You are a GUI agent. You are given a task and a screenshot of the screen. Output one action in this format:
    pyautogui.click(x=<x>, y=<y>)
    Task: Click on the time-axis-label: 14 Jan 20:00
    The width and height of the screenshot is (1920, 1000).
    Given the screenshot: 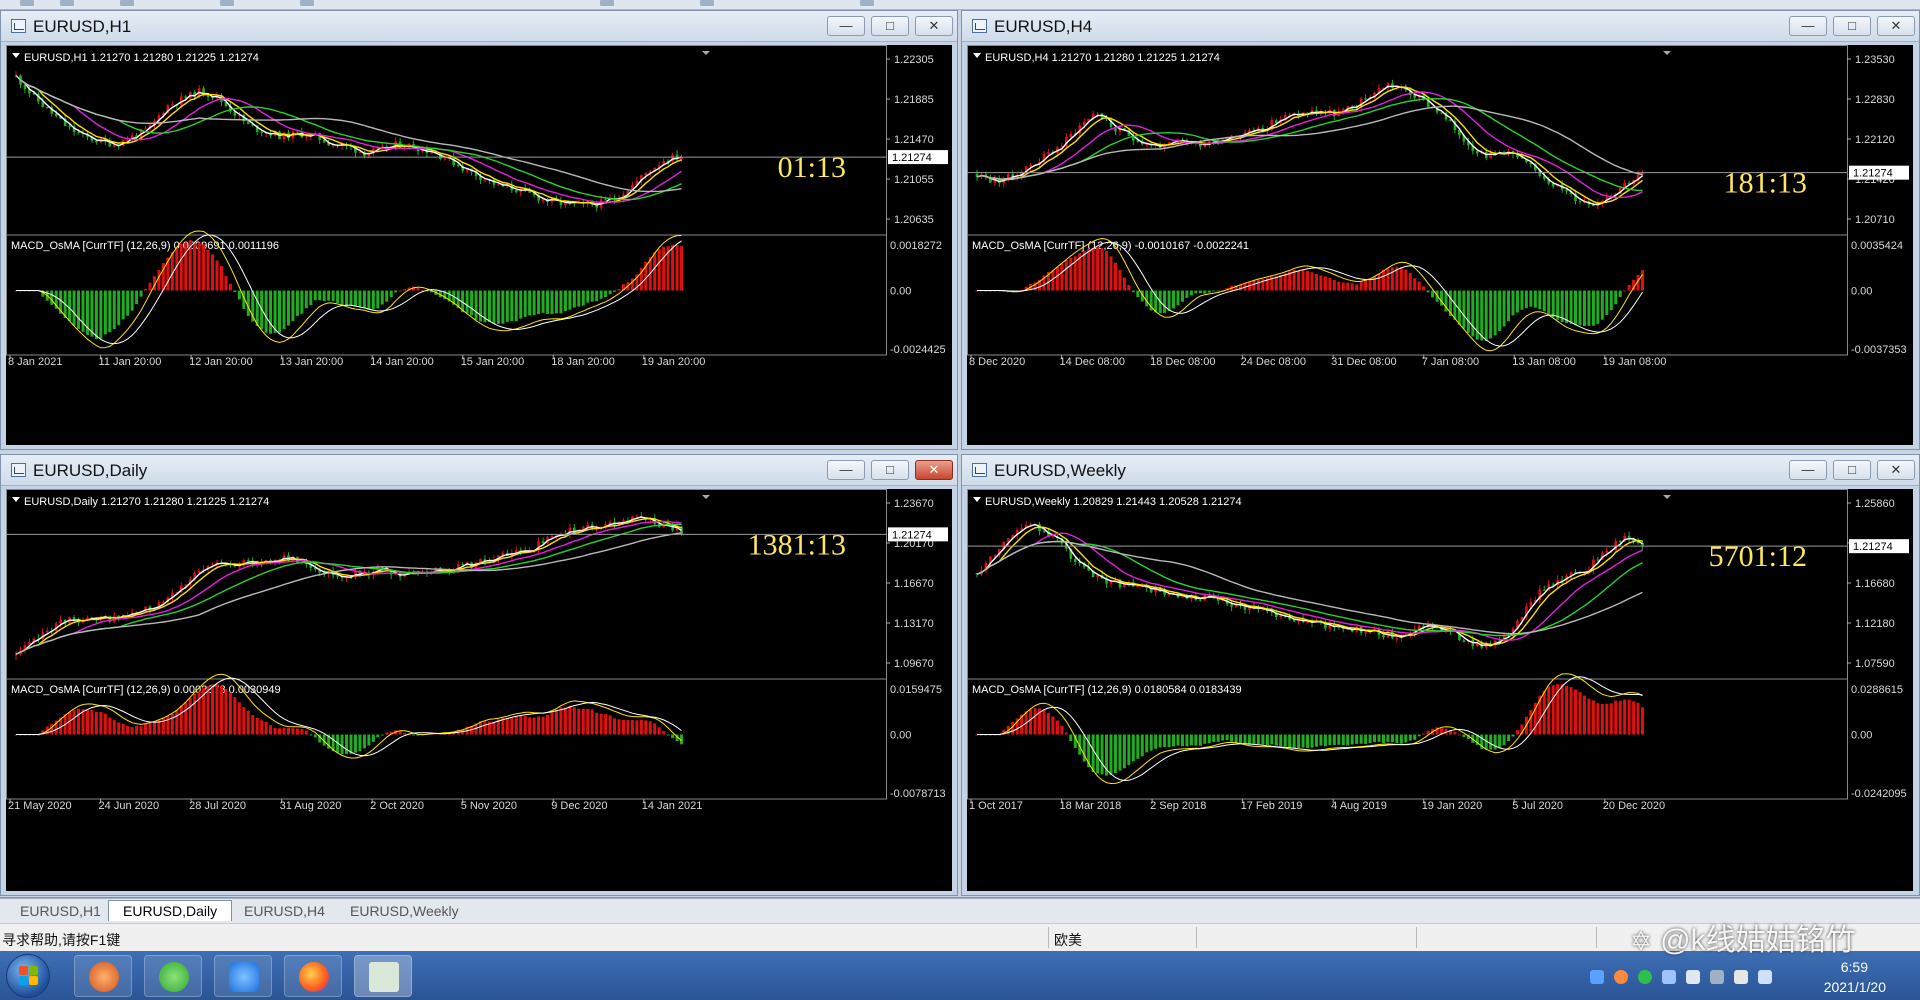 What is the action you would take?
    pyautogui.click(x=402, y=362)
    